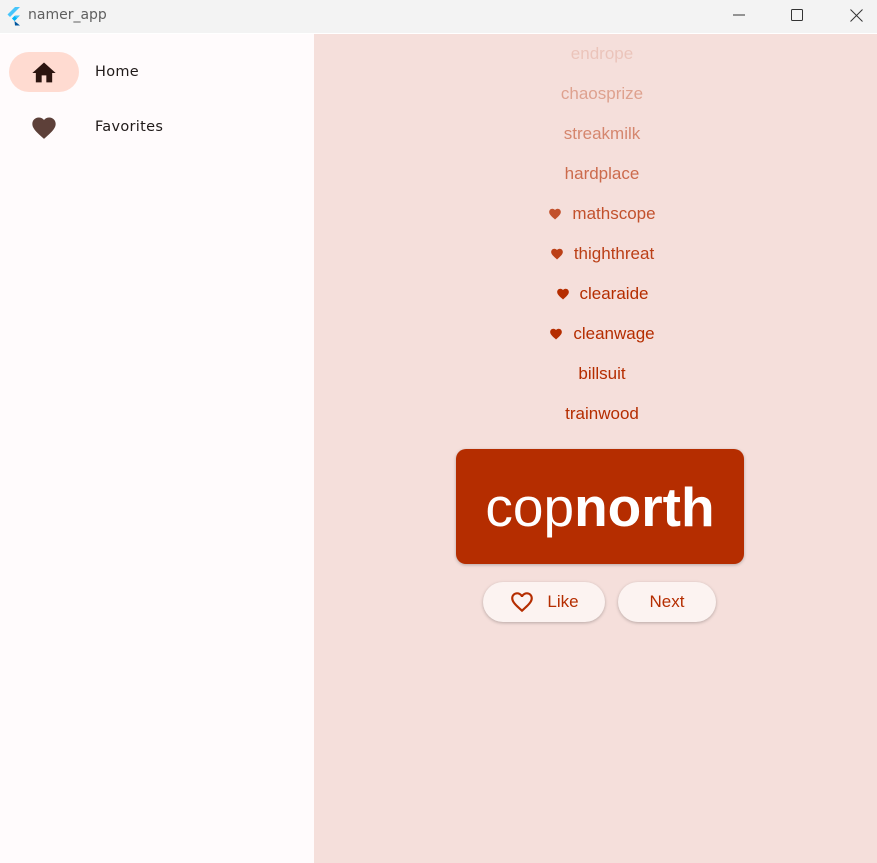 The height and width of the screenshot is (863, 877). Describe the element at coordinates (644, 506) in the screenshot. I see `pair-second-word: north` at that location.